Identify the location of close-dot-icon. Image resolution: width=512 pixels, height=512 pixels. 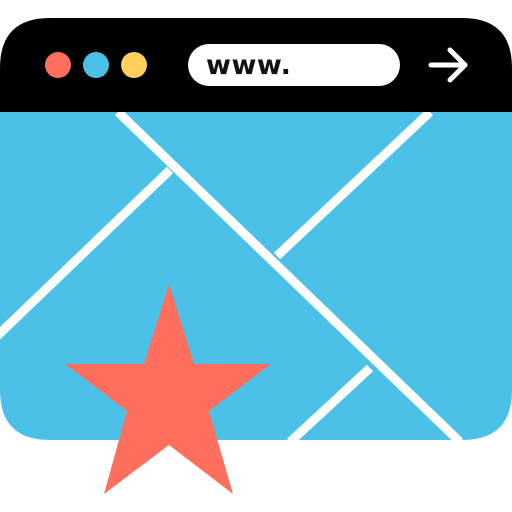
(58, 65).